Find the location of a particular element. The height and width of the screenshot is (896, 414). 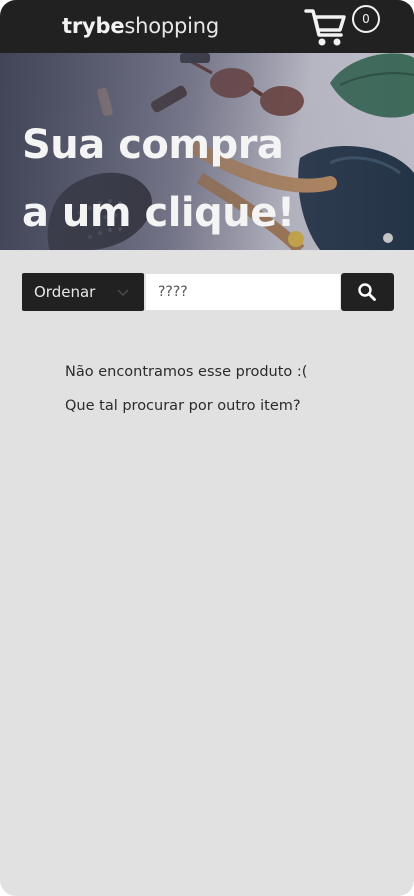

sort-dropdown: Ordenar is located at coordinates (83, 292).